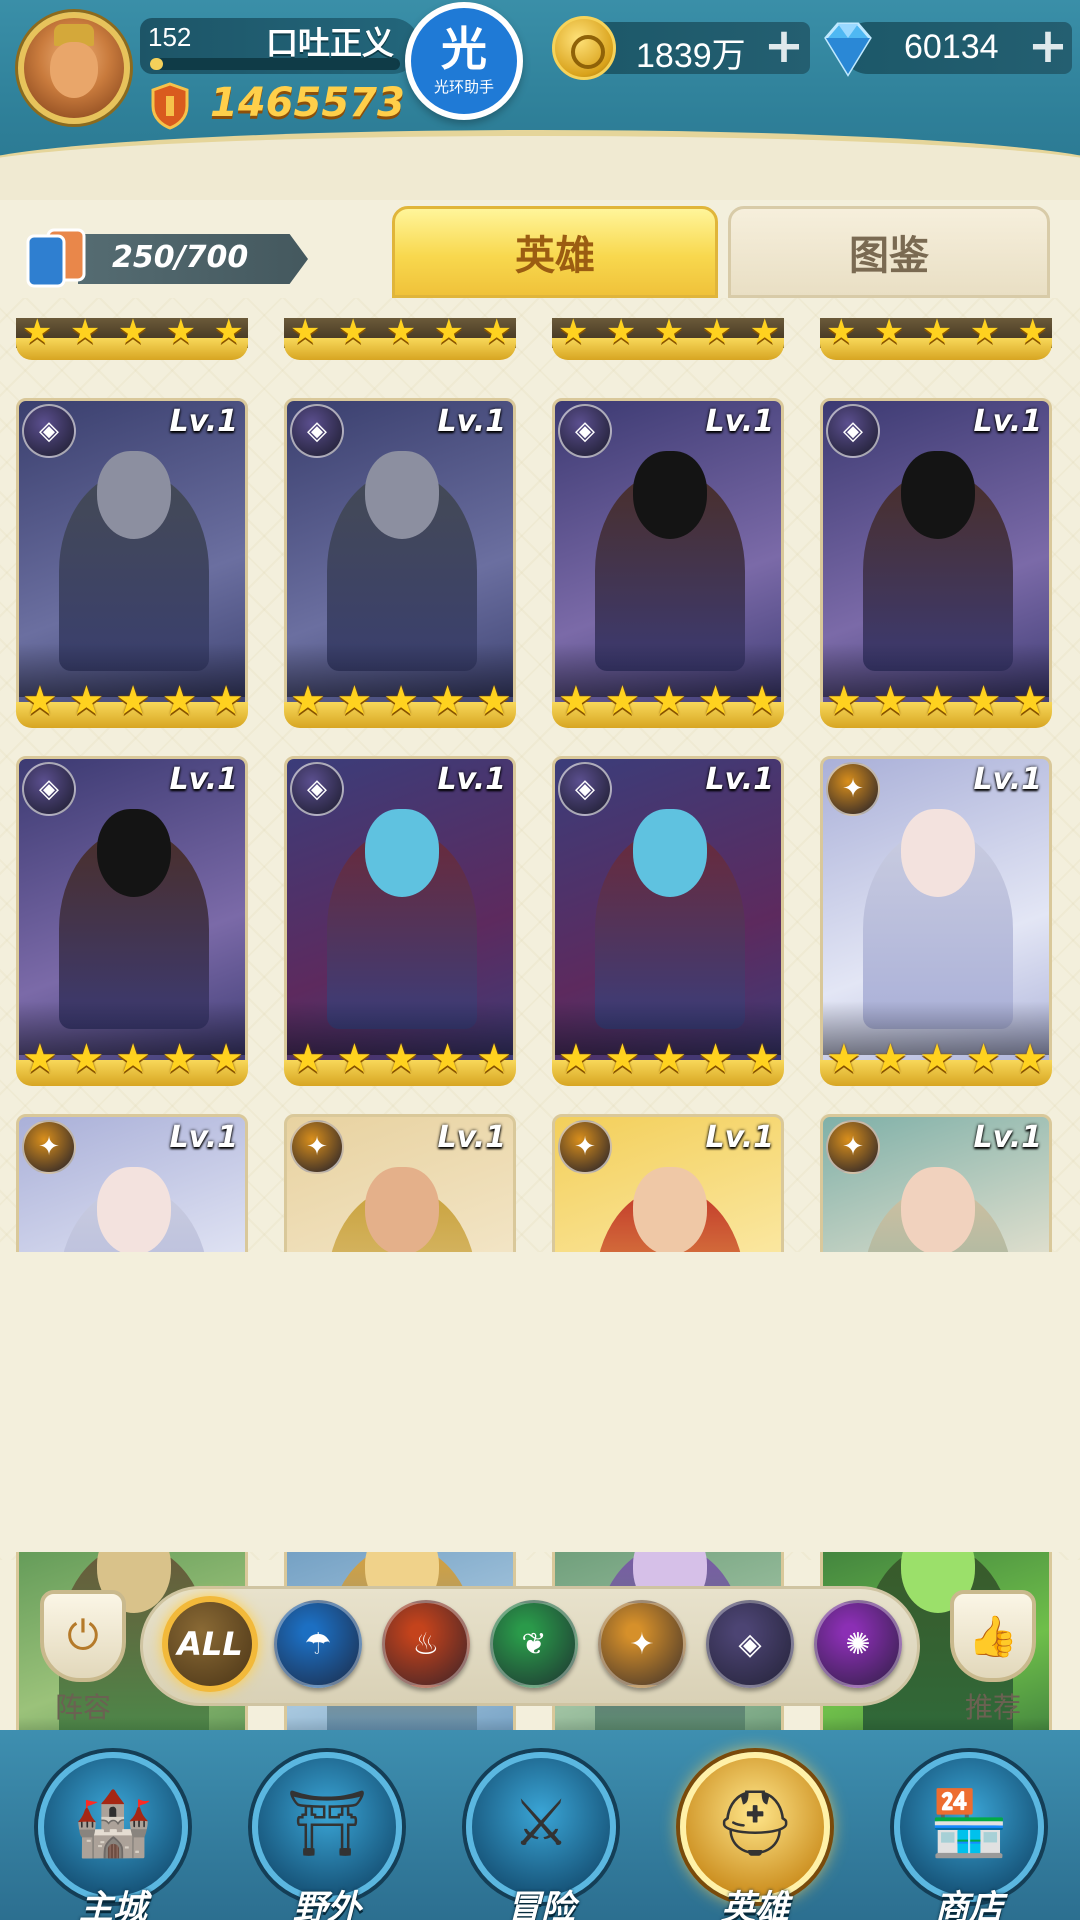  What do you see at coordinates (755, 1830) in the screenshot?
I see `nav-helmet: ⛑ 英雄` at bounding box center [755, 1830].